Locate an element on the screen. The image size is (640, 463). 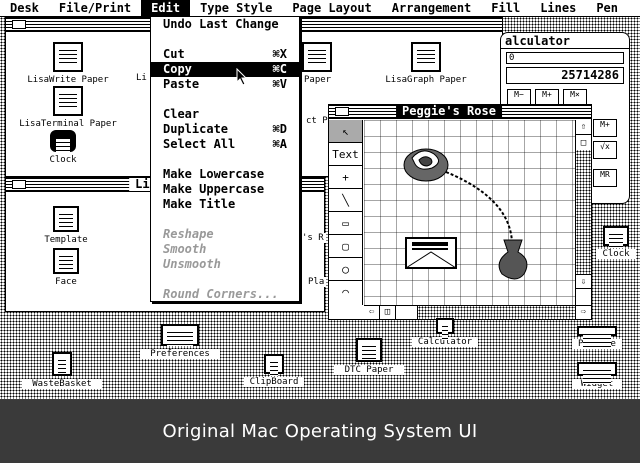
menu-item-make-lowercase: Make Lowercase is located at coordinates (225, 174).